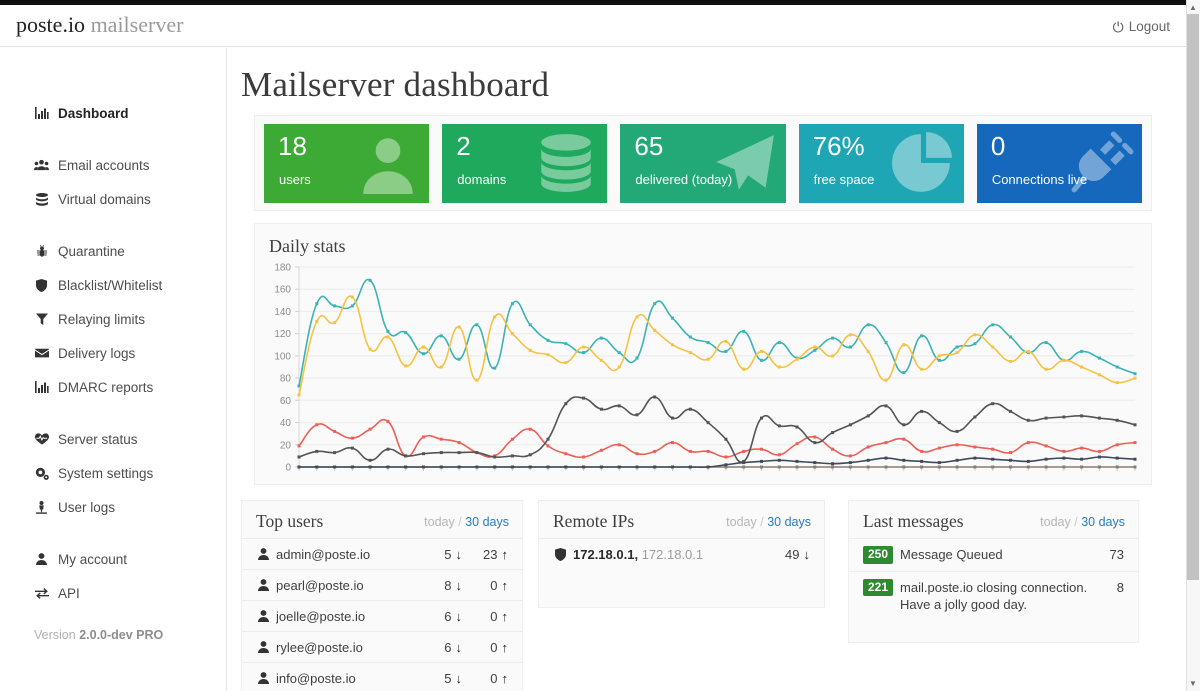 This screenshot has width=1200, height=691. What do you see at coordinates (102, 319) in the screenshot?
I see `sidebar-item-label: Relaying limits` at bounding box center [102, 319].